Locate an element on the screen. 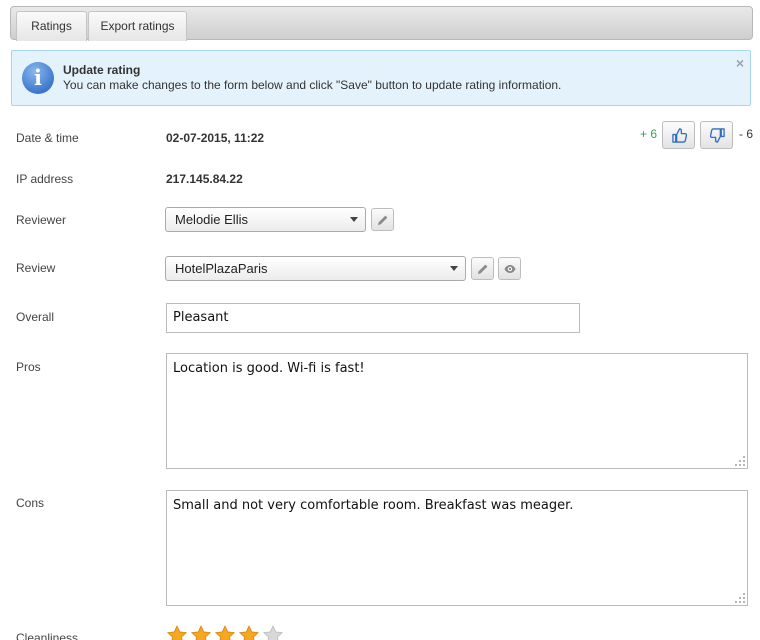  review-label: Review is located at coordinates (36, 268).